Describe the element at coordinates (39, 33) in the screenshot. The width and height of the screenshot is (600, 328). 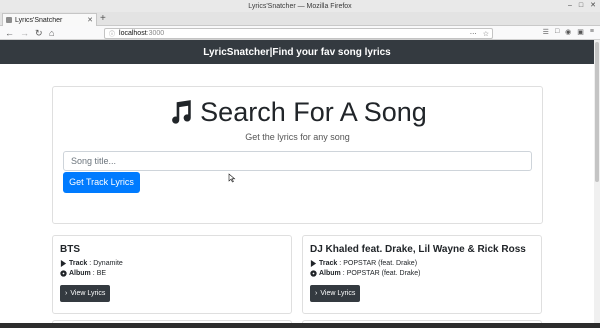
I see `reload-icon: ↻` at that location.